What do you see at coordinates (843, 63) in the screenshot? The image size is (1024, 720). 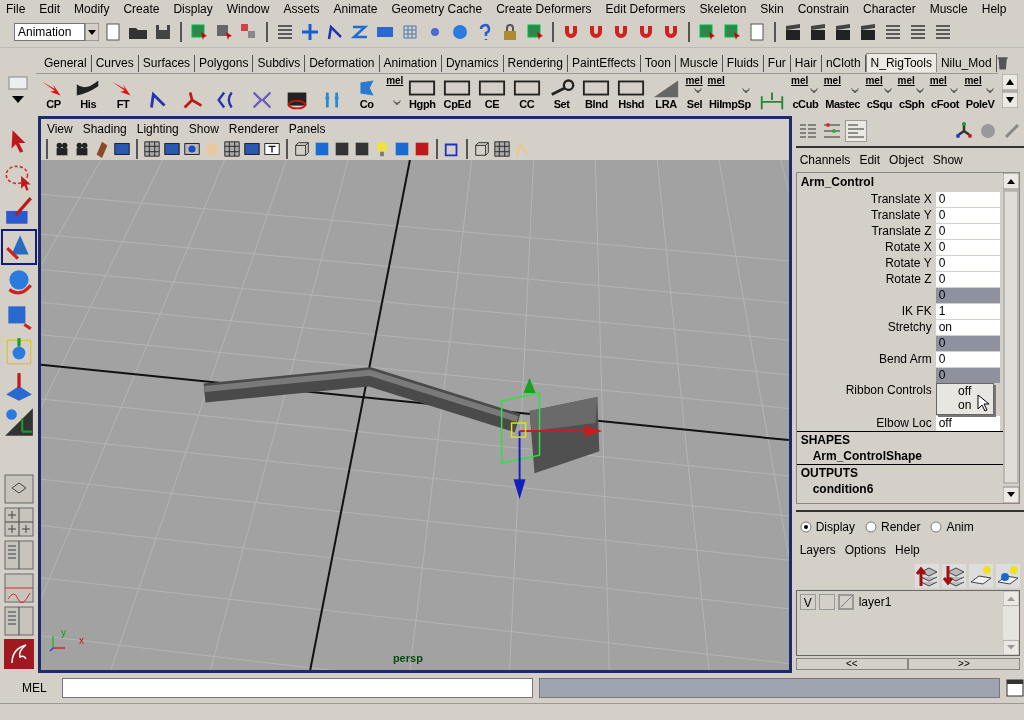 I see `shelf-tab: nCloth` at bounding box center [843, 63].